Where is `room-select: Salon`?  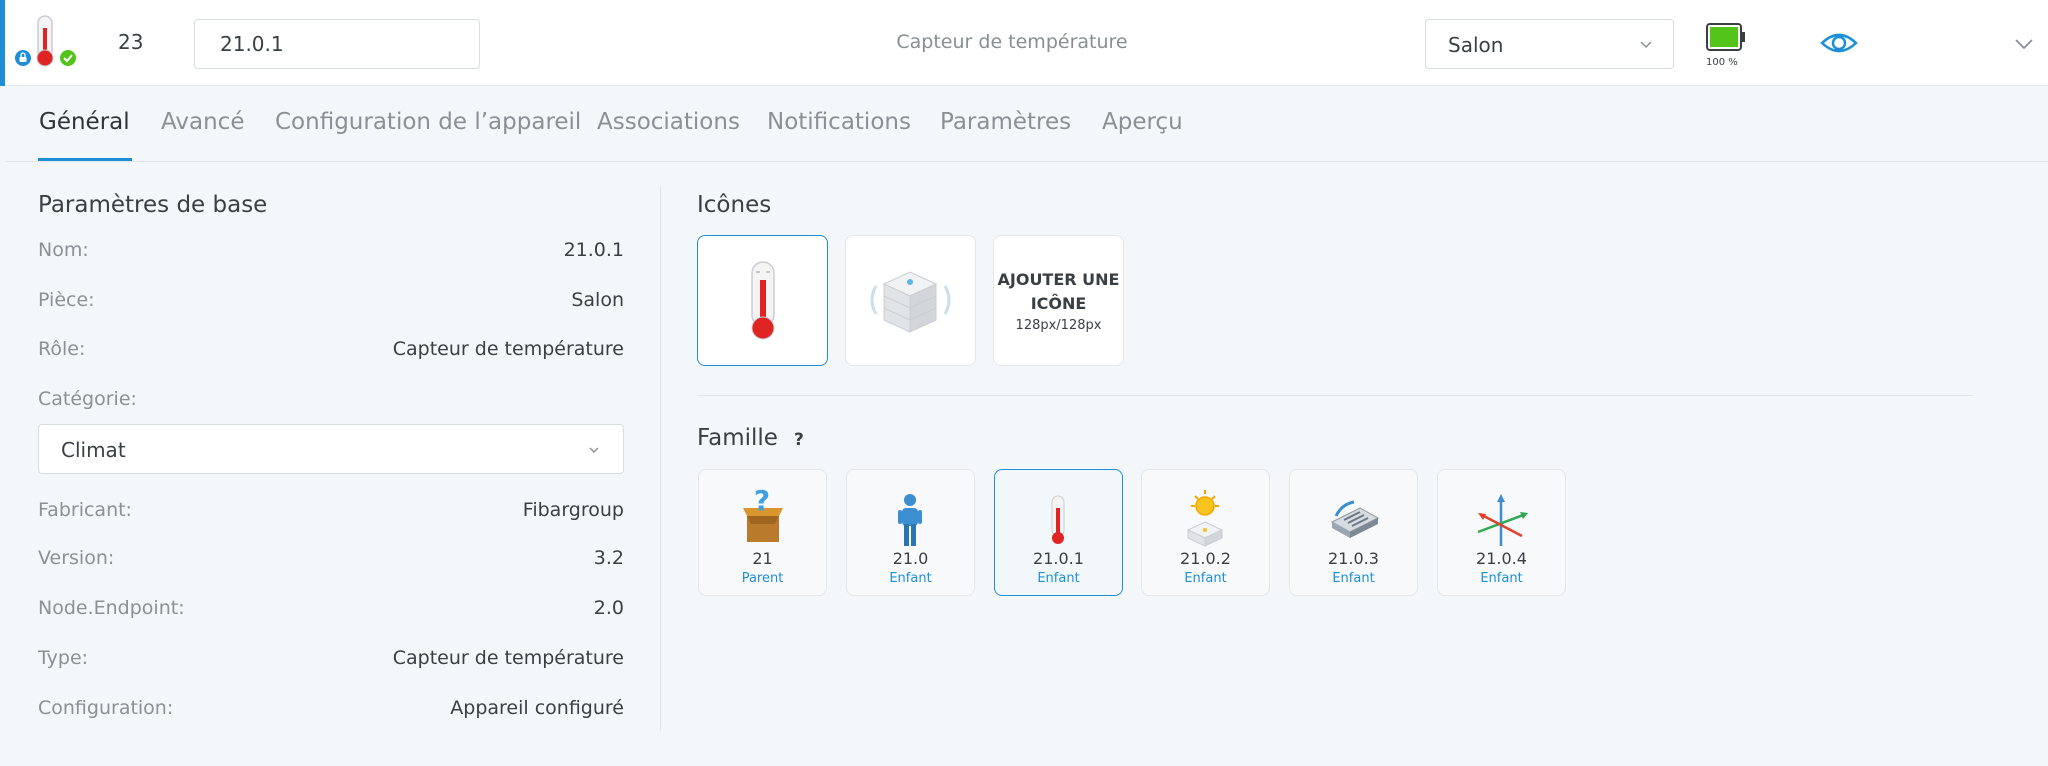
room-select: Salon is located at coordinates (1549, 44).